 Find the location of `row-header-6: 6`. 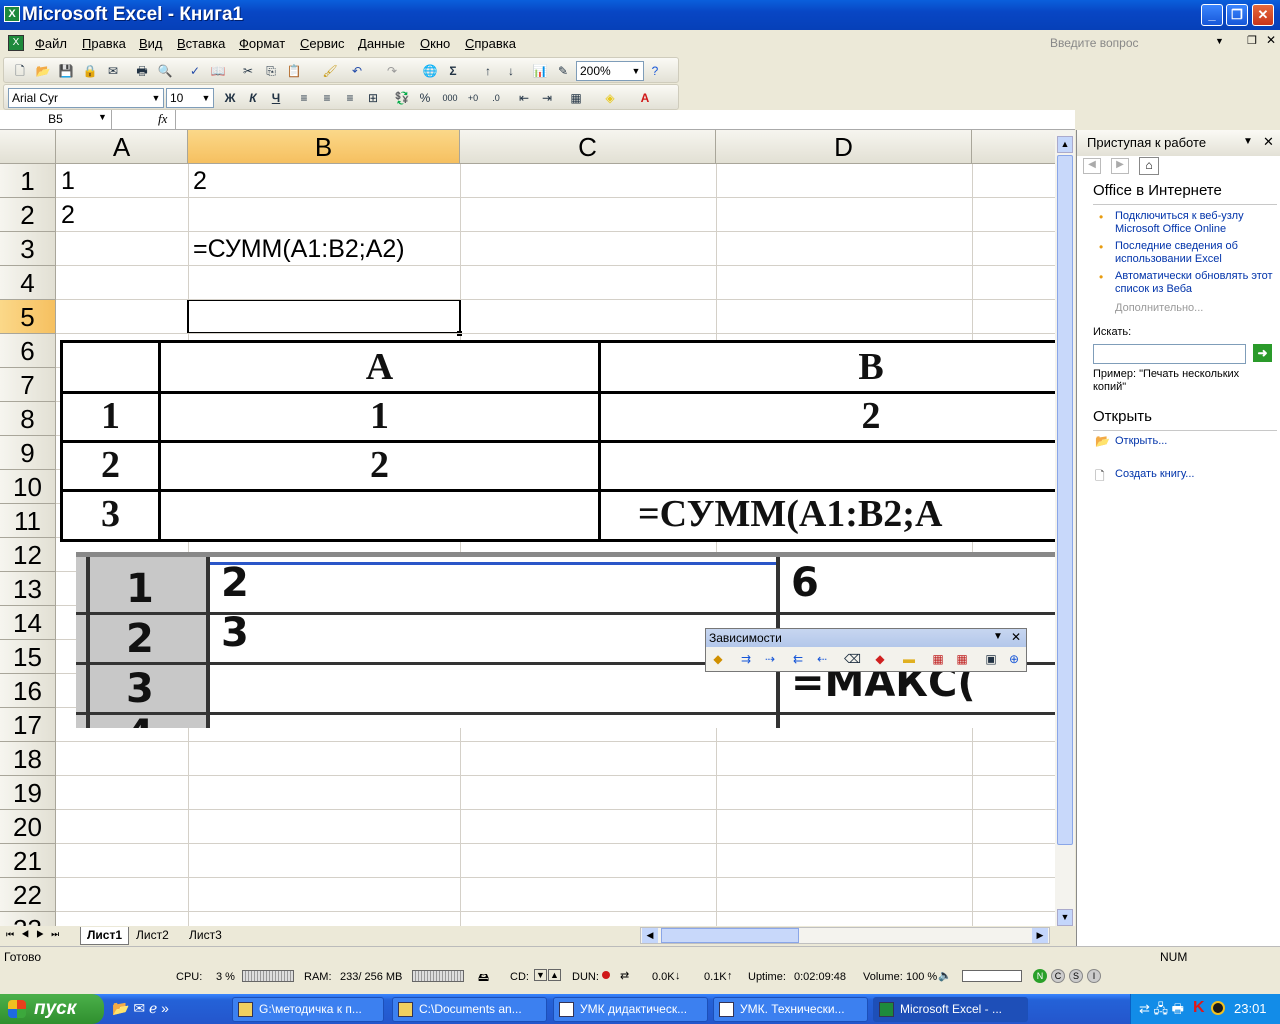

row-header-6: 6 is located at coordinates (28, 351).